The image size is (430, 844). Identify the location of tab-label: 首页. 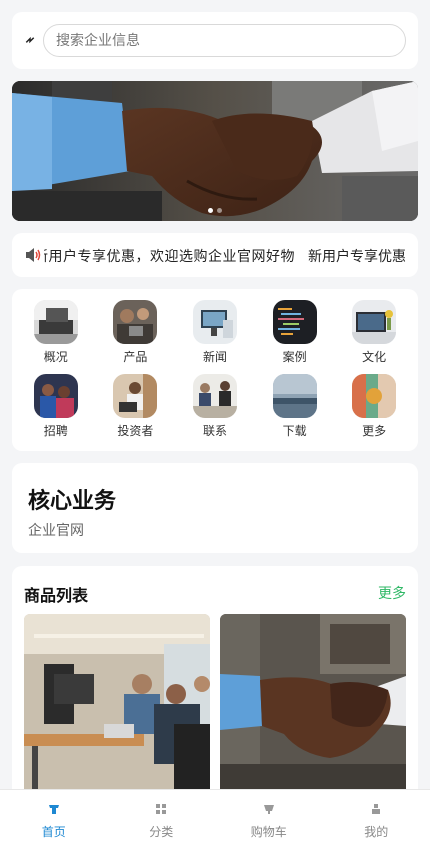
(53, 832).